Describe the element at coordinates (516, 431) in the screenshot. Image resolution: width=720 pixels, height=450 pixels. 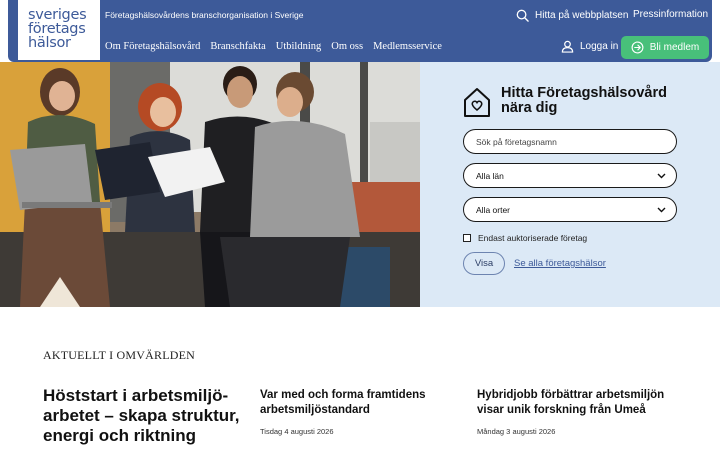
I see `news-item-date: Måndag 3 augusti 2026` at that location.